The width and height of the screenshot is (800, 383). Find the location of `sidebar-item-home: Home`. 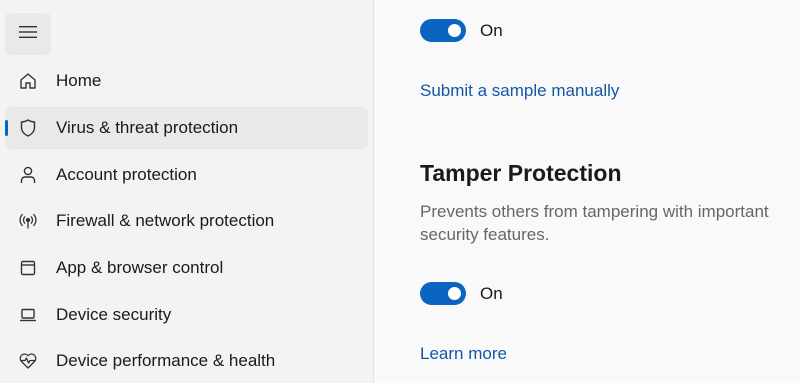

sidebar-item-home: Home is located at coordinates (186, 81).